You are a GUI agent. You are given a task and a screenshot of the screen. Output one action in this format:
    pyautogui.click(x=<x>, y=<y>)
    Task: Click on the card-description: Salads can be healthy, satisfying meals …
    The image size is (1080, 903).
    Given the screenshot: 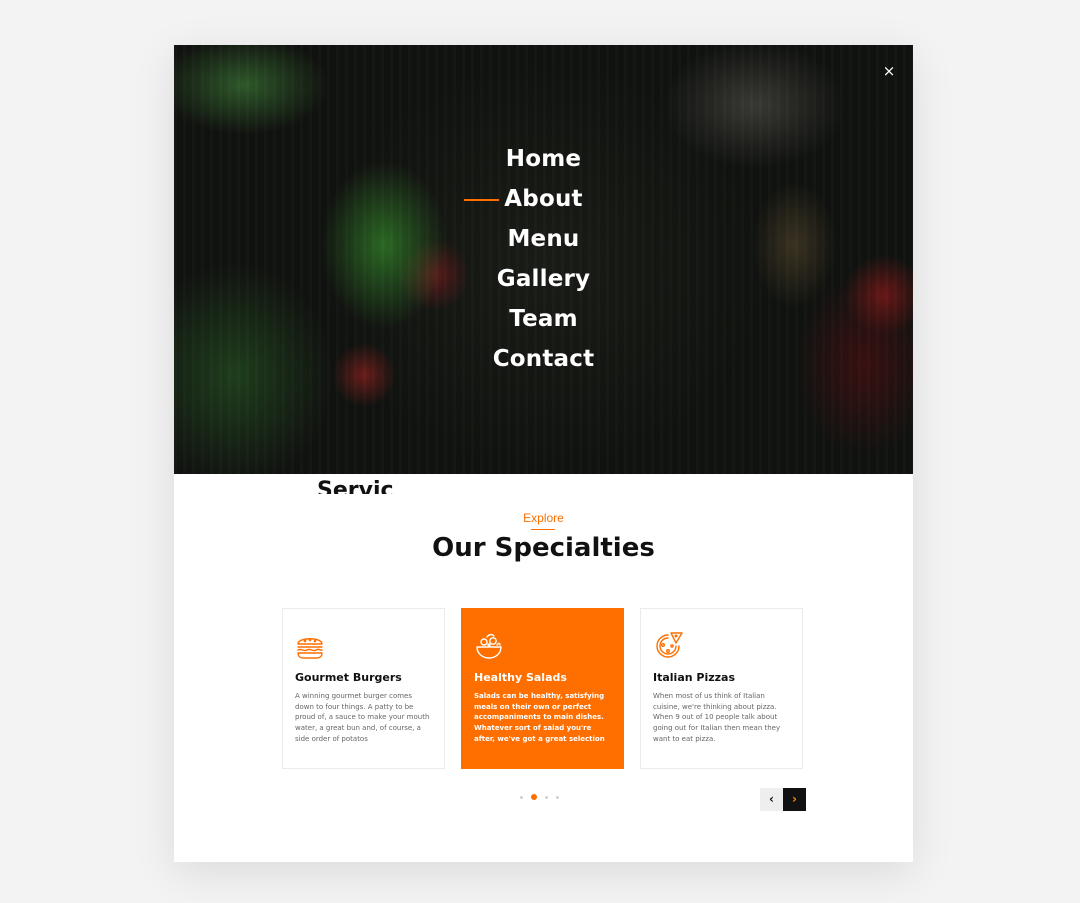 What is the action you would take?
    pyautogui.click(x=539, y=717)
    